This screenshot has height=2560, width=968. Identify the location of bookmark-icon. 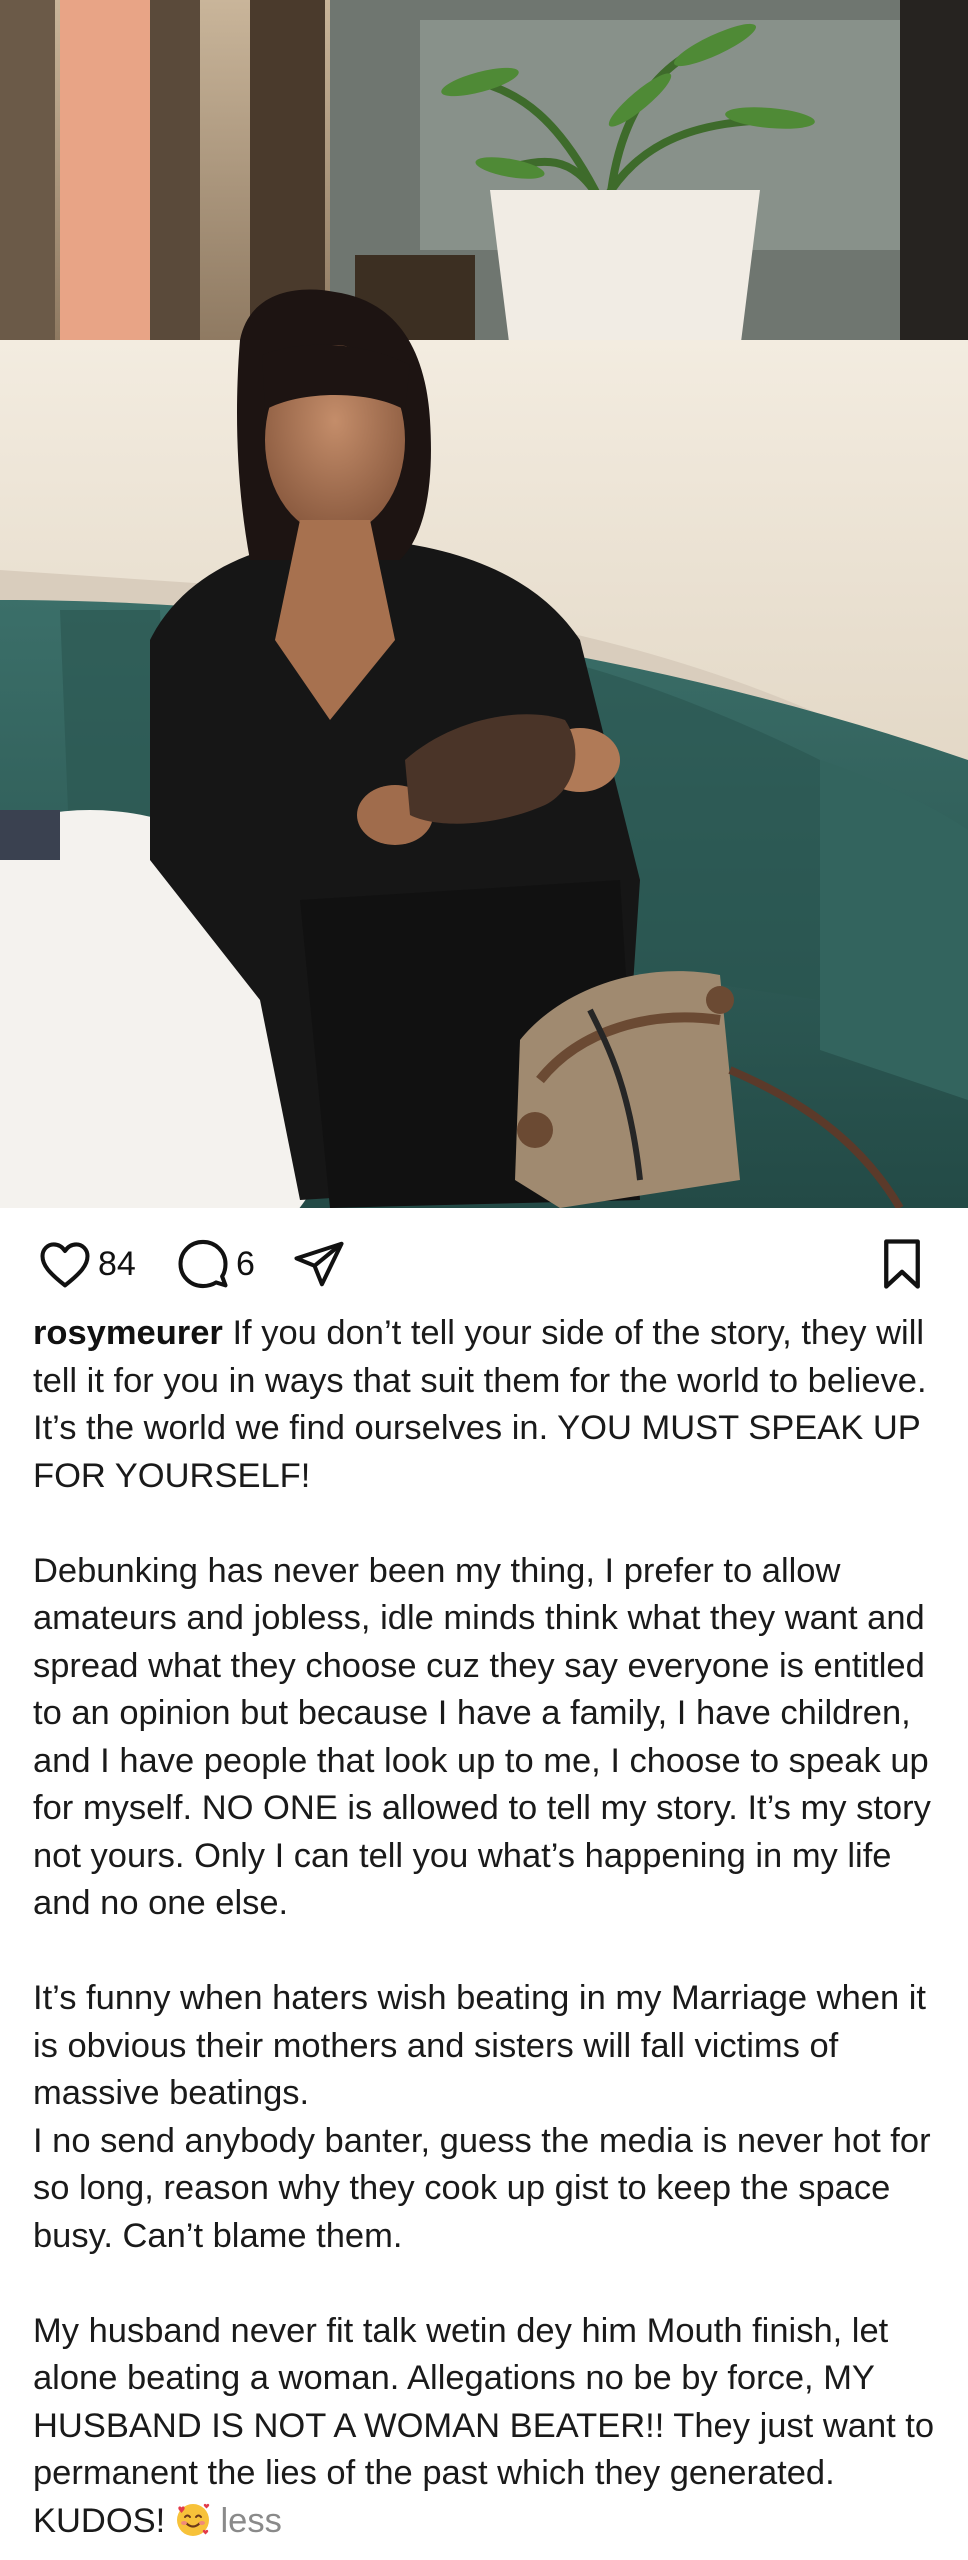
(902, 1264).